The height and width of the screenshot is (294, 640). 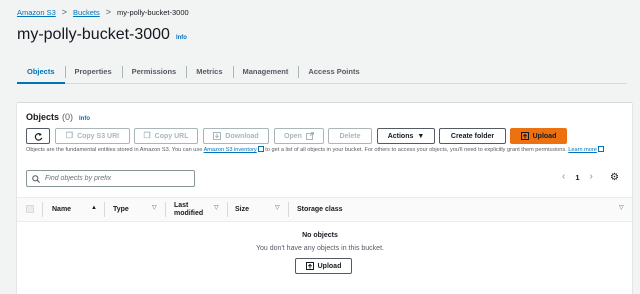 I want to click on refresh-button, so click(x=38, y=136).